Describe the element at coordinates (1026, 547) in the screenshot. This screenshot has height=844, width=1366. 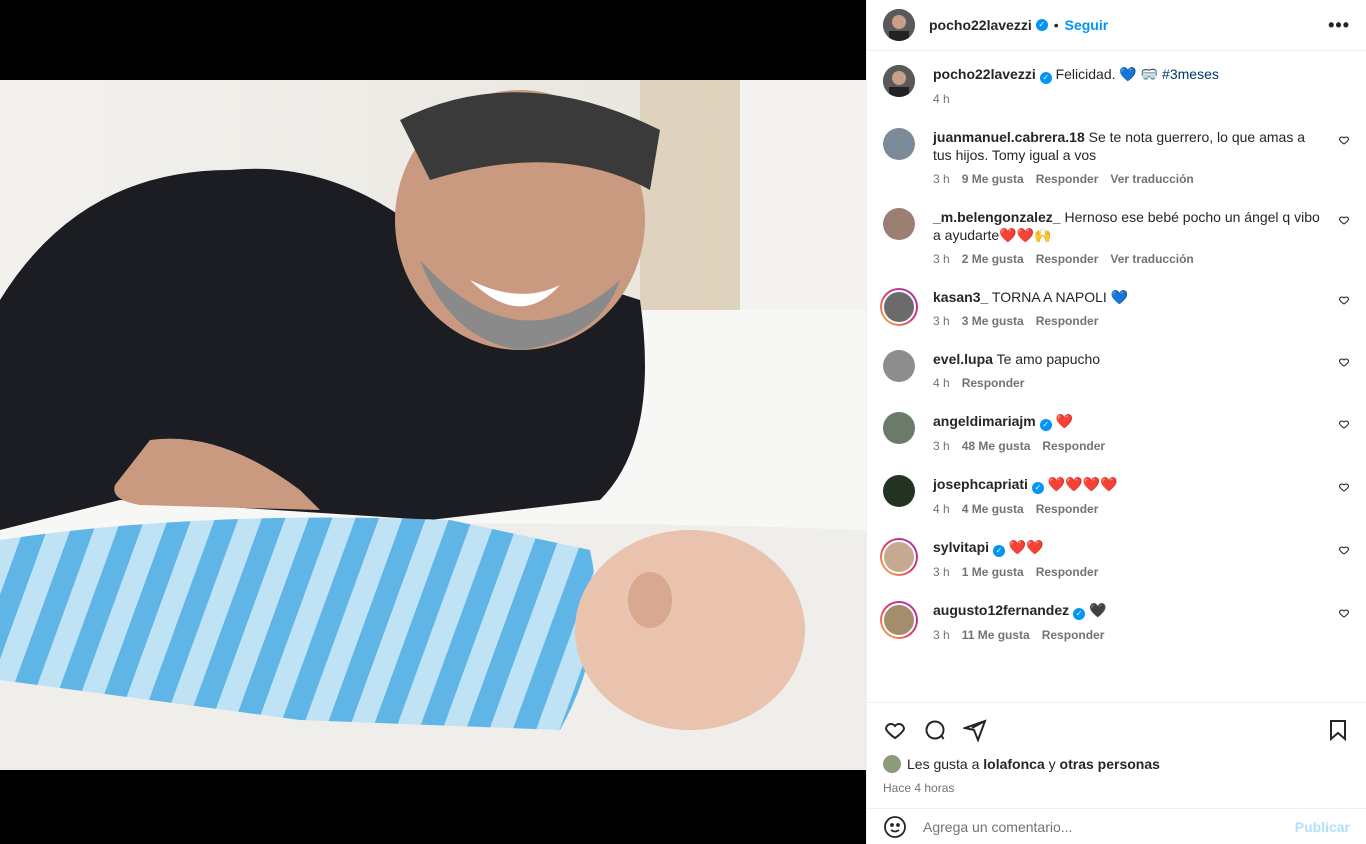
I see `comment-text: ❤️❤️` at that location.